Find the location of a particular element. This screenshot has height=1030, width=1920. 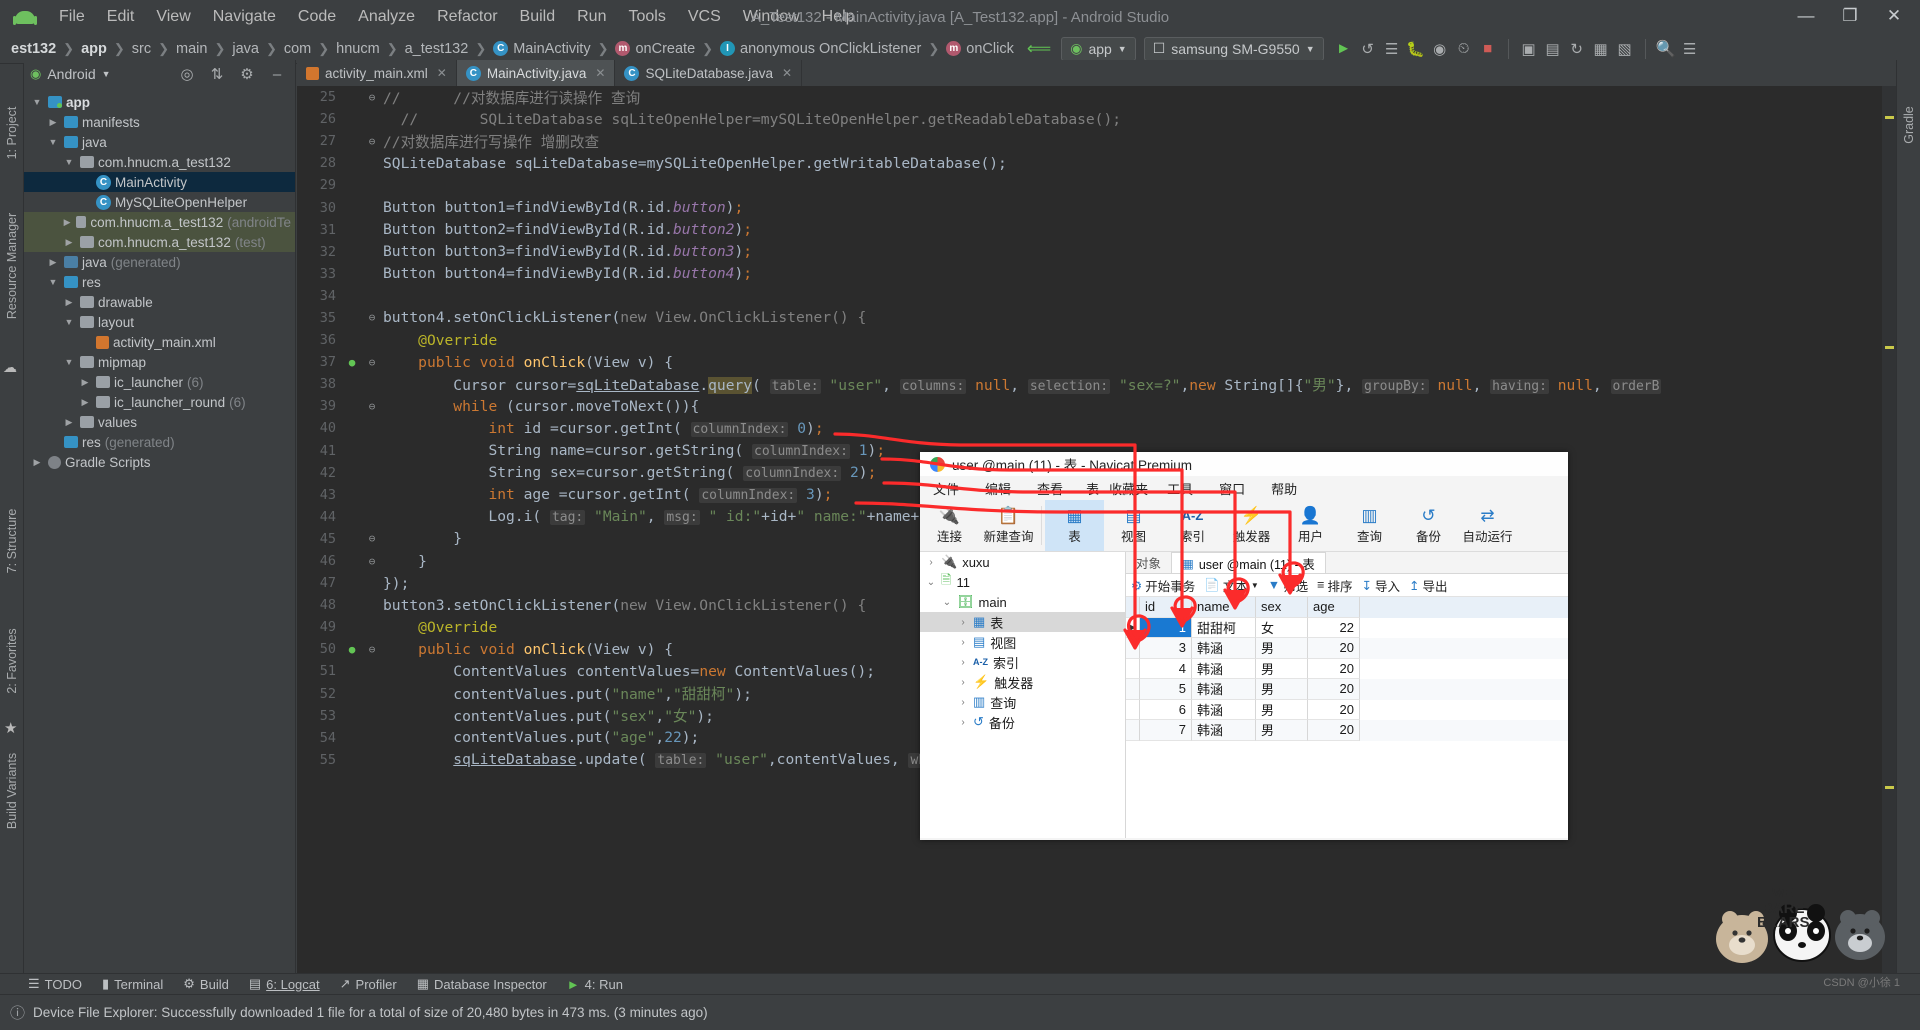

project-tree-item: ▶ com.hnucm.a_test132 (test) is located at coordinates (159, 242).